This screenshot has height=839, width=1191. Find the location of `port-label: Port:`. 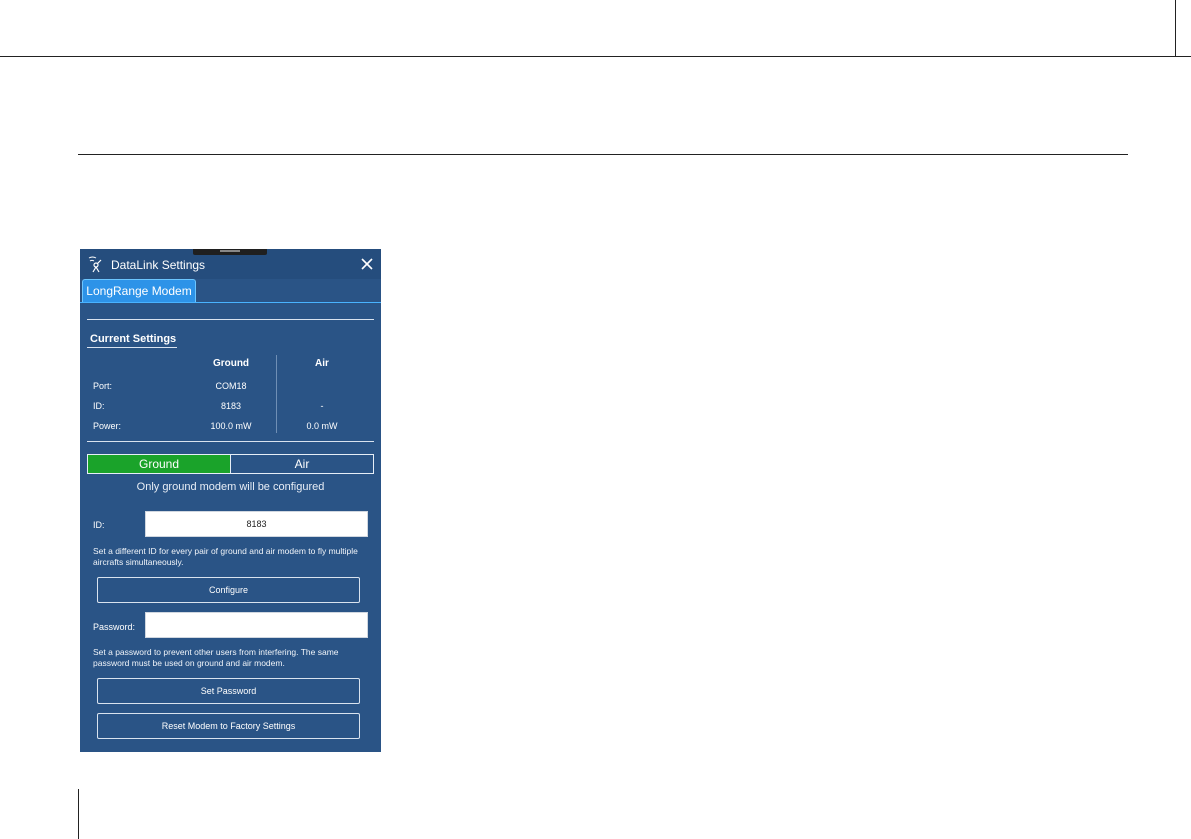

port-label: Port: is located at coordinates (103, 386).